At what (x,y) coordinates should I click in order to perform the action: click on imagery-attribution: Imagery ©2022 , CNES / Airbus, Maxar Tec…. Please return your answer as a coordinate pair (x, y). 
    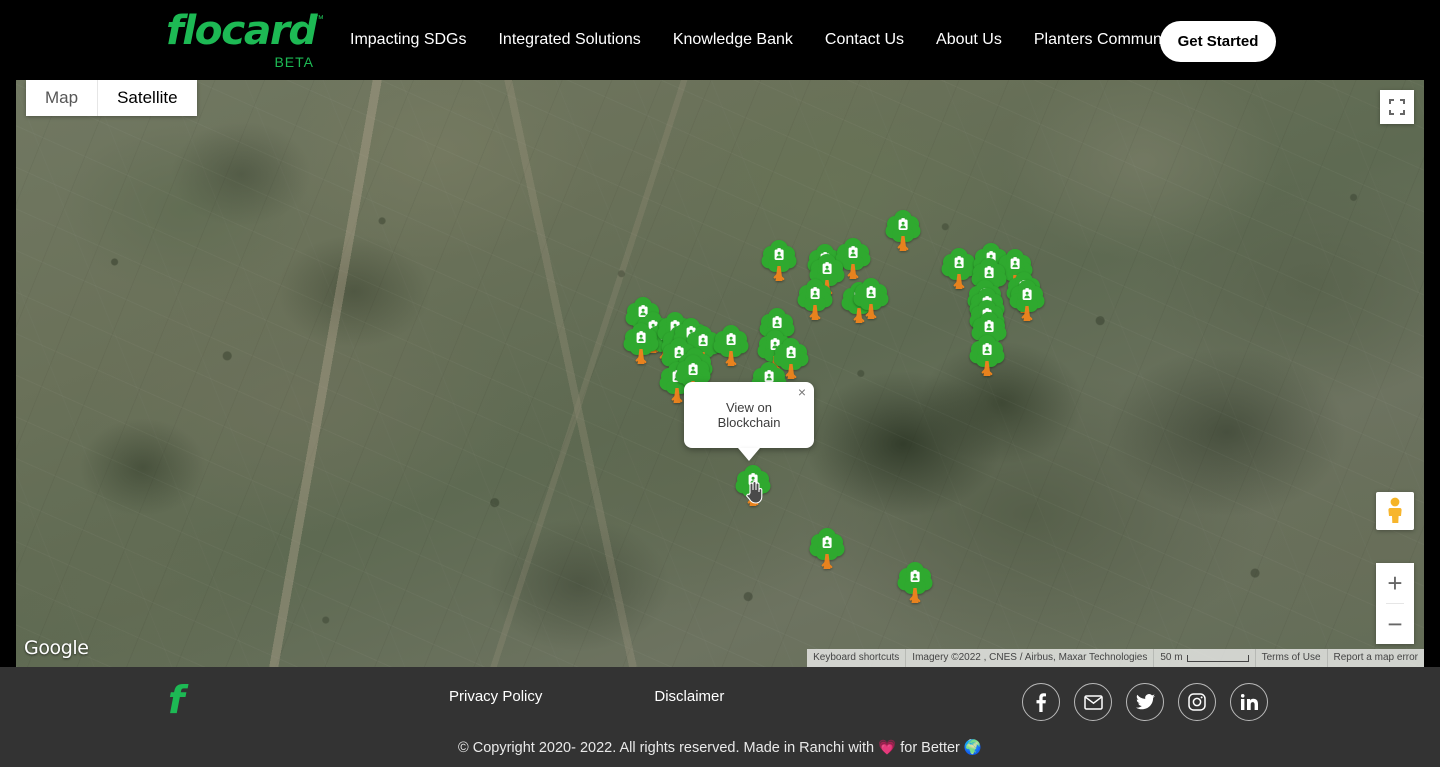
    Looking at the image, I should click on (1029, 658).